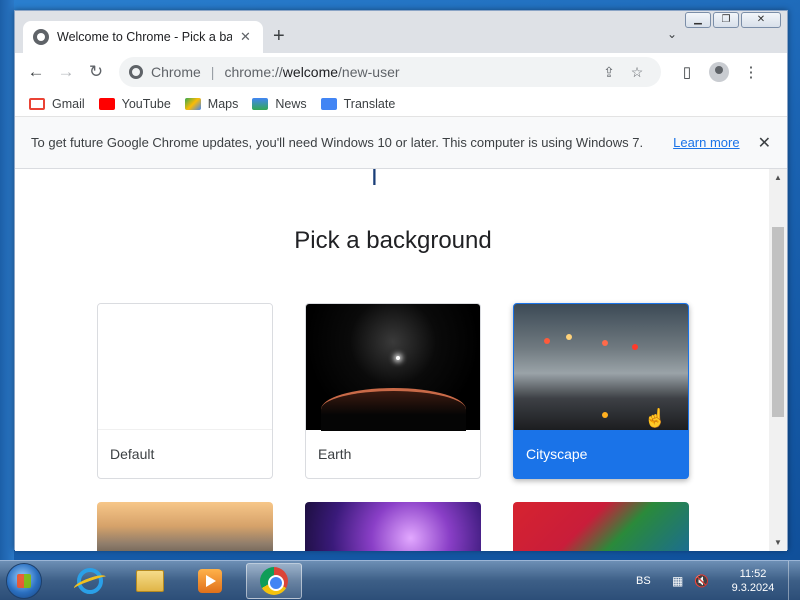  I want to click on bookmark-gmail: Gmail, so click(57, 104).